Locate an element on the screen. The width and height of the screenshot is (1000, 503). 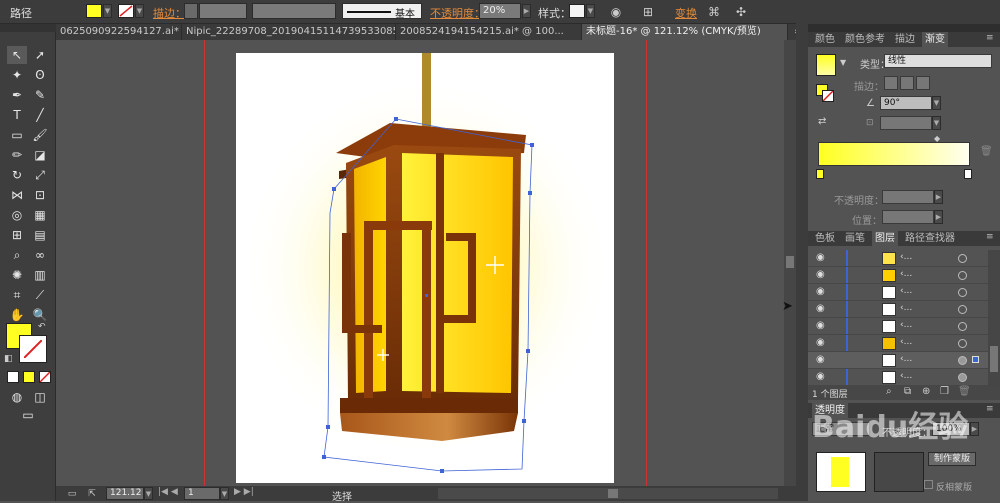
gradient-mode-button is located at coordinates (29, 377).